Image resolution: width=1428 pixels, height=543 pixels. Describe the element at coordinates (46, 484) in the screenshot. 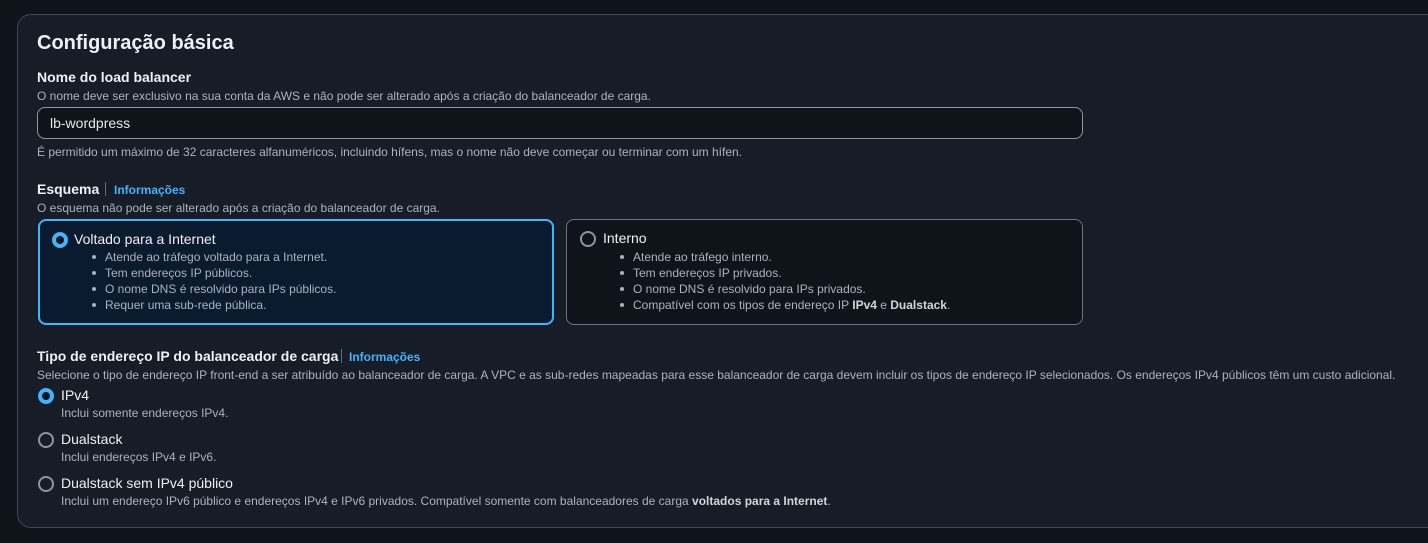

I see `ip-option-dualstack-no-public-ipv4-radio-icon` at that location.